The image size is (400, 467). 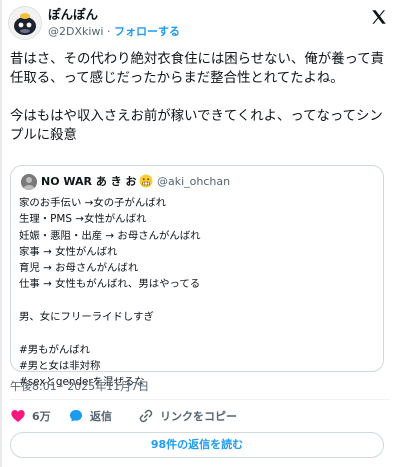 I want to click on author-display-name: ぽんぽん, so click(x=73, y=15).